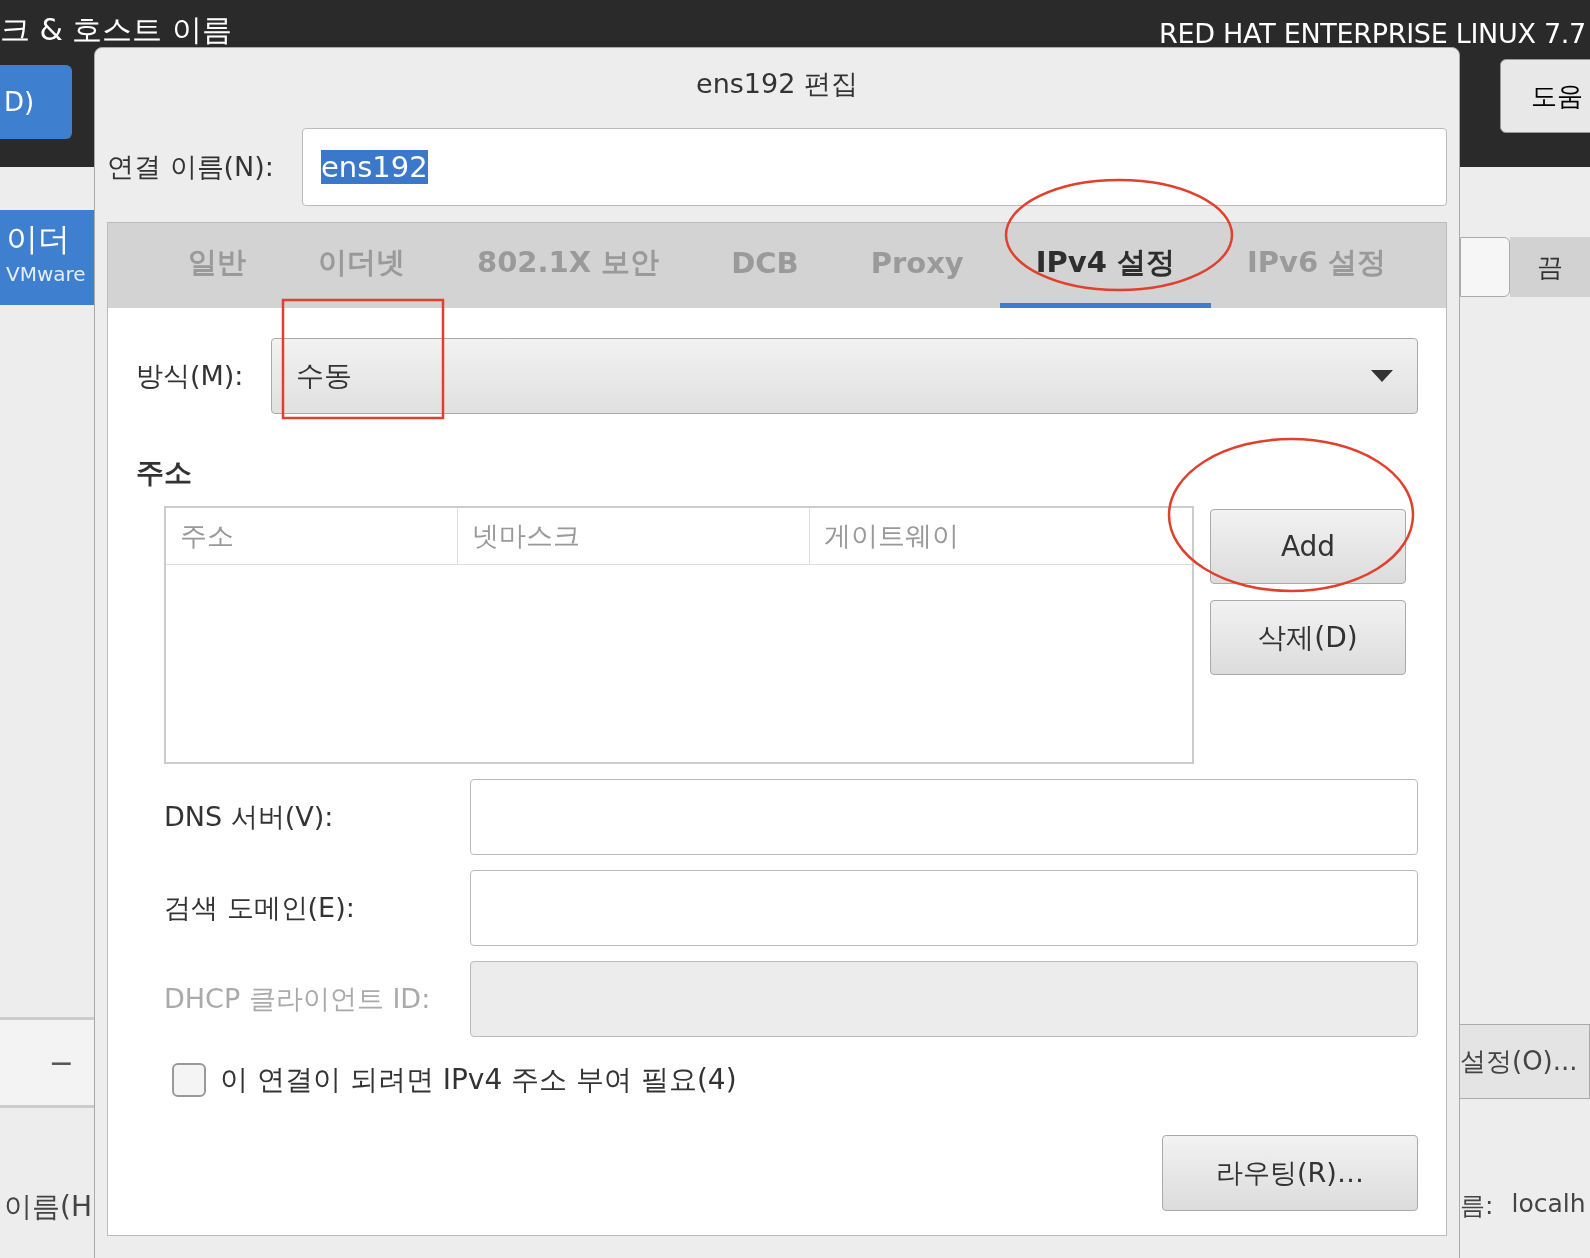 The height and width of the screenshot is (1258, 1590). Describe the element at coordinates (1477, 1206) in the screenshot. I see `hostname-label: 름:` at that location.